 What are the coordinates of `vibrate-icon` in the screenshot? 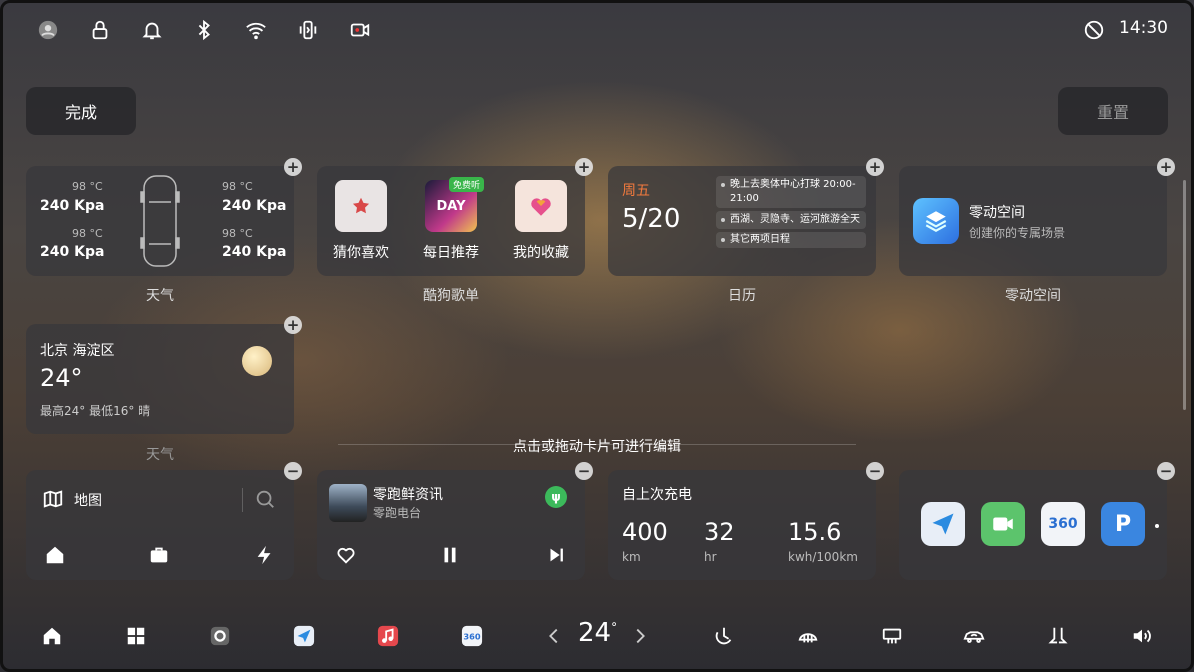 It's located at (308, 30).